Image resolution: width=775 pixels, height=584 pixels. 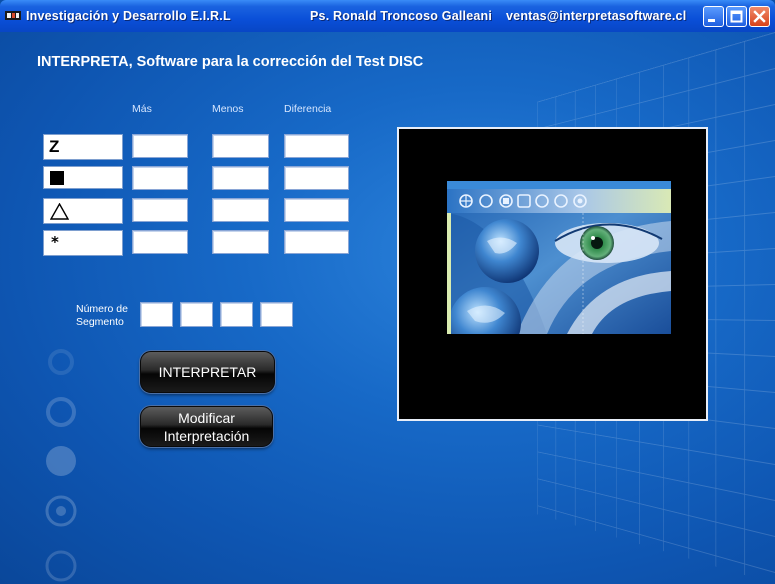 I want to click on triangle-outline-icon, so click(x=59, y=211).